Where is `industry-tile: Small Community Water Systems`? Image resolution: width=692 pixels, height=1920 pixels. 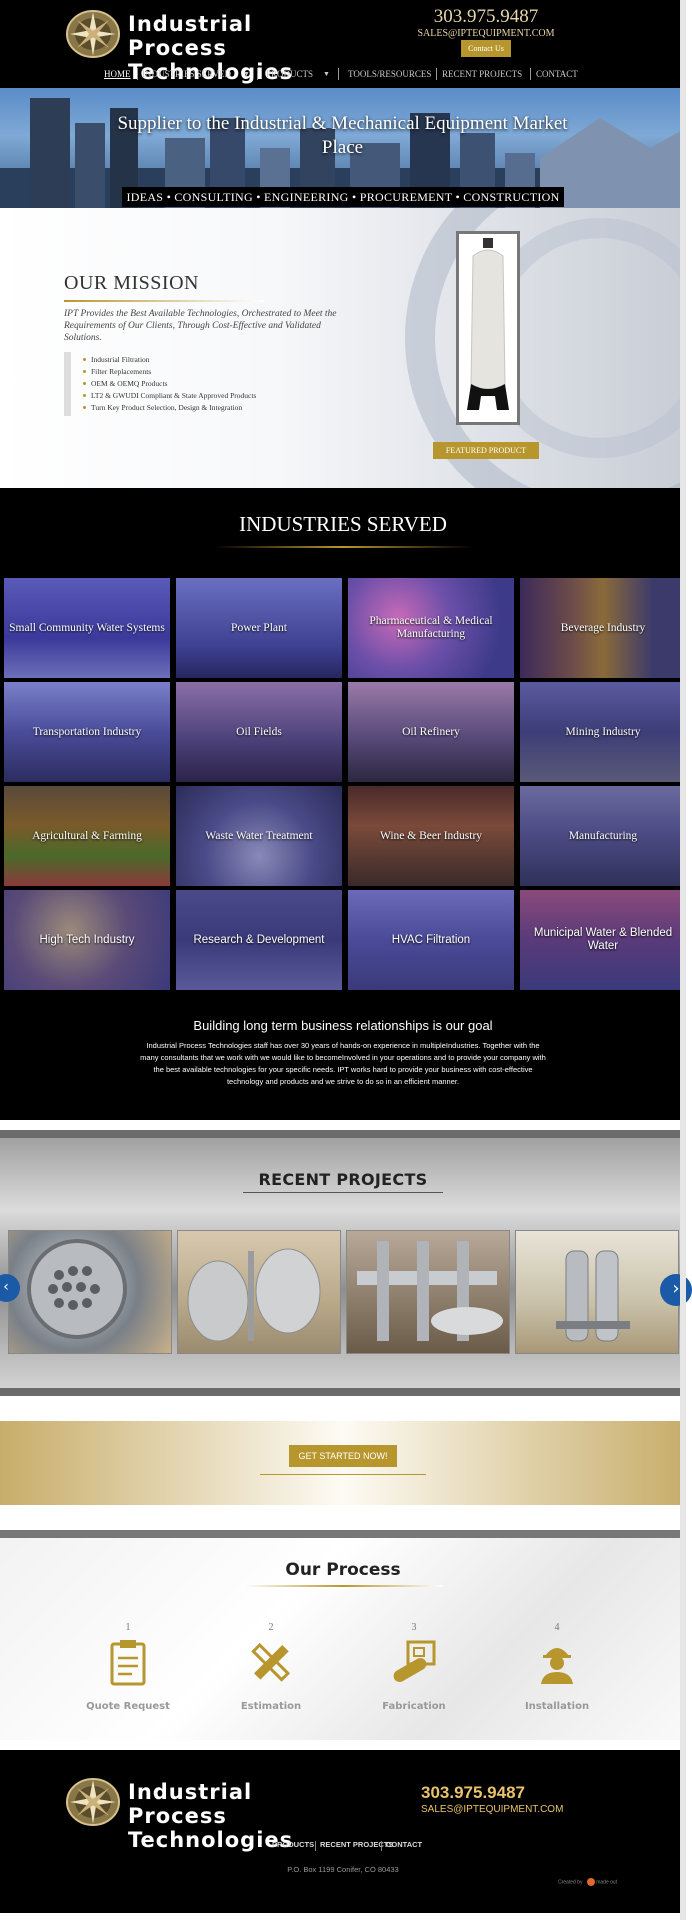
industry-tile: Small Community Water Systems is located at coordinates (87, 628).